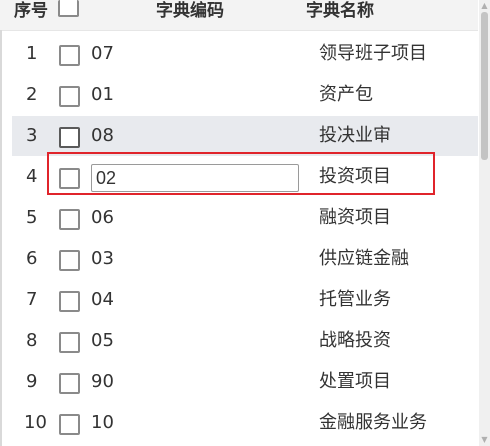 This screenshot has width=490, height=446. What do you see at coordinates (32, 217) in the screenshot?
I see `row-index: 5` at bounding box center [32, 217].